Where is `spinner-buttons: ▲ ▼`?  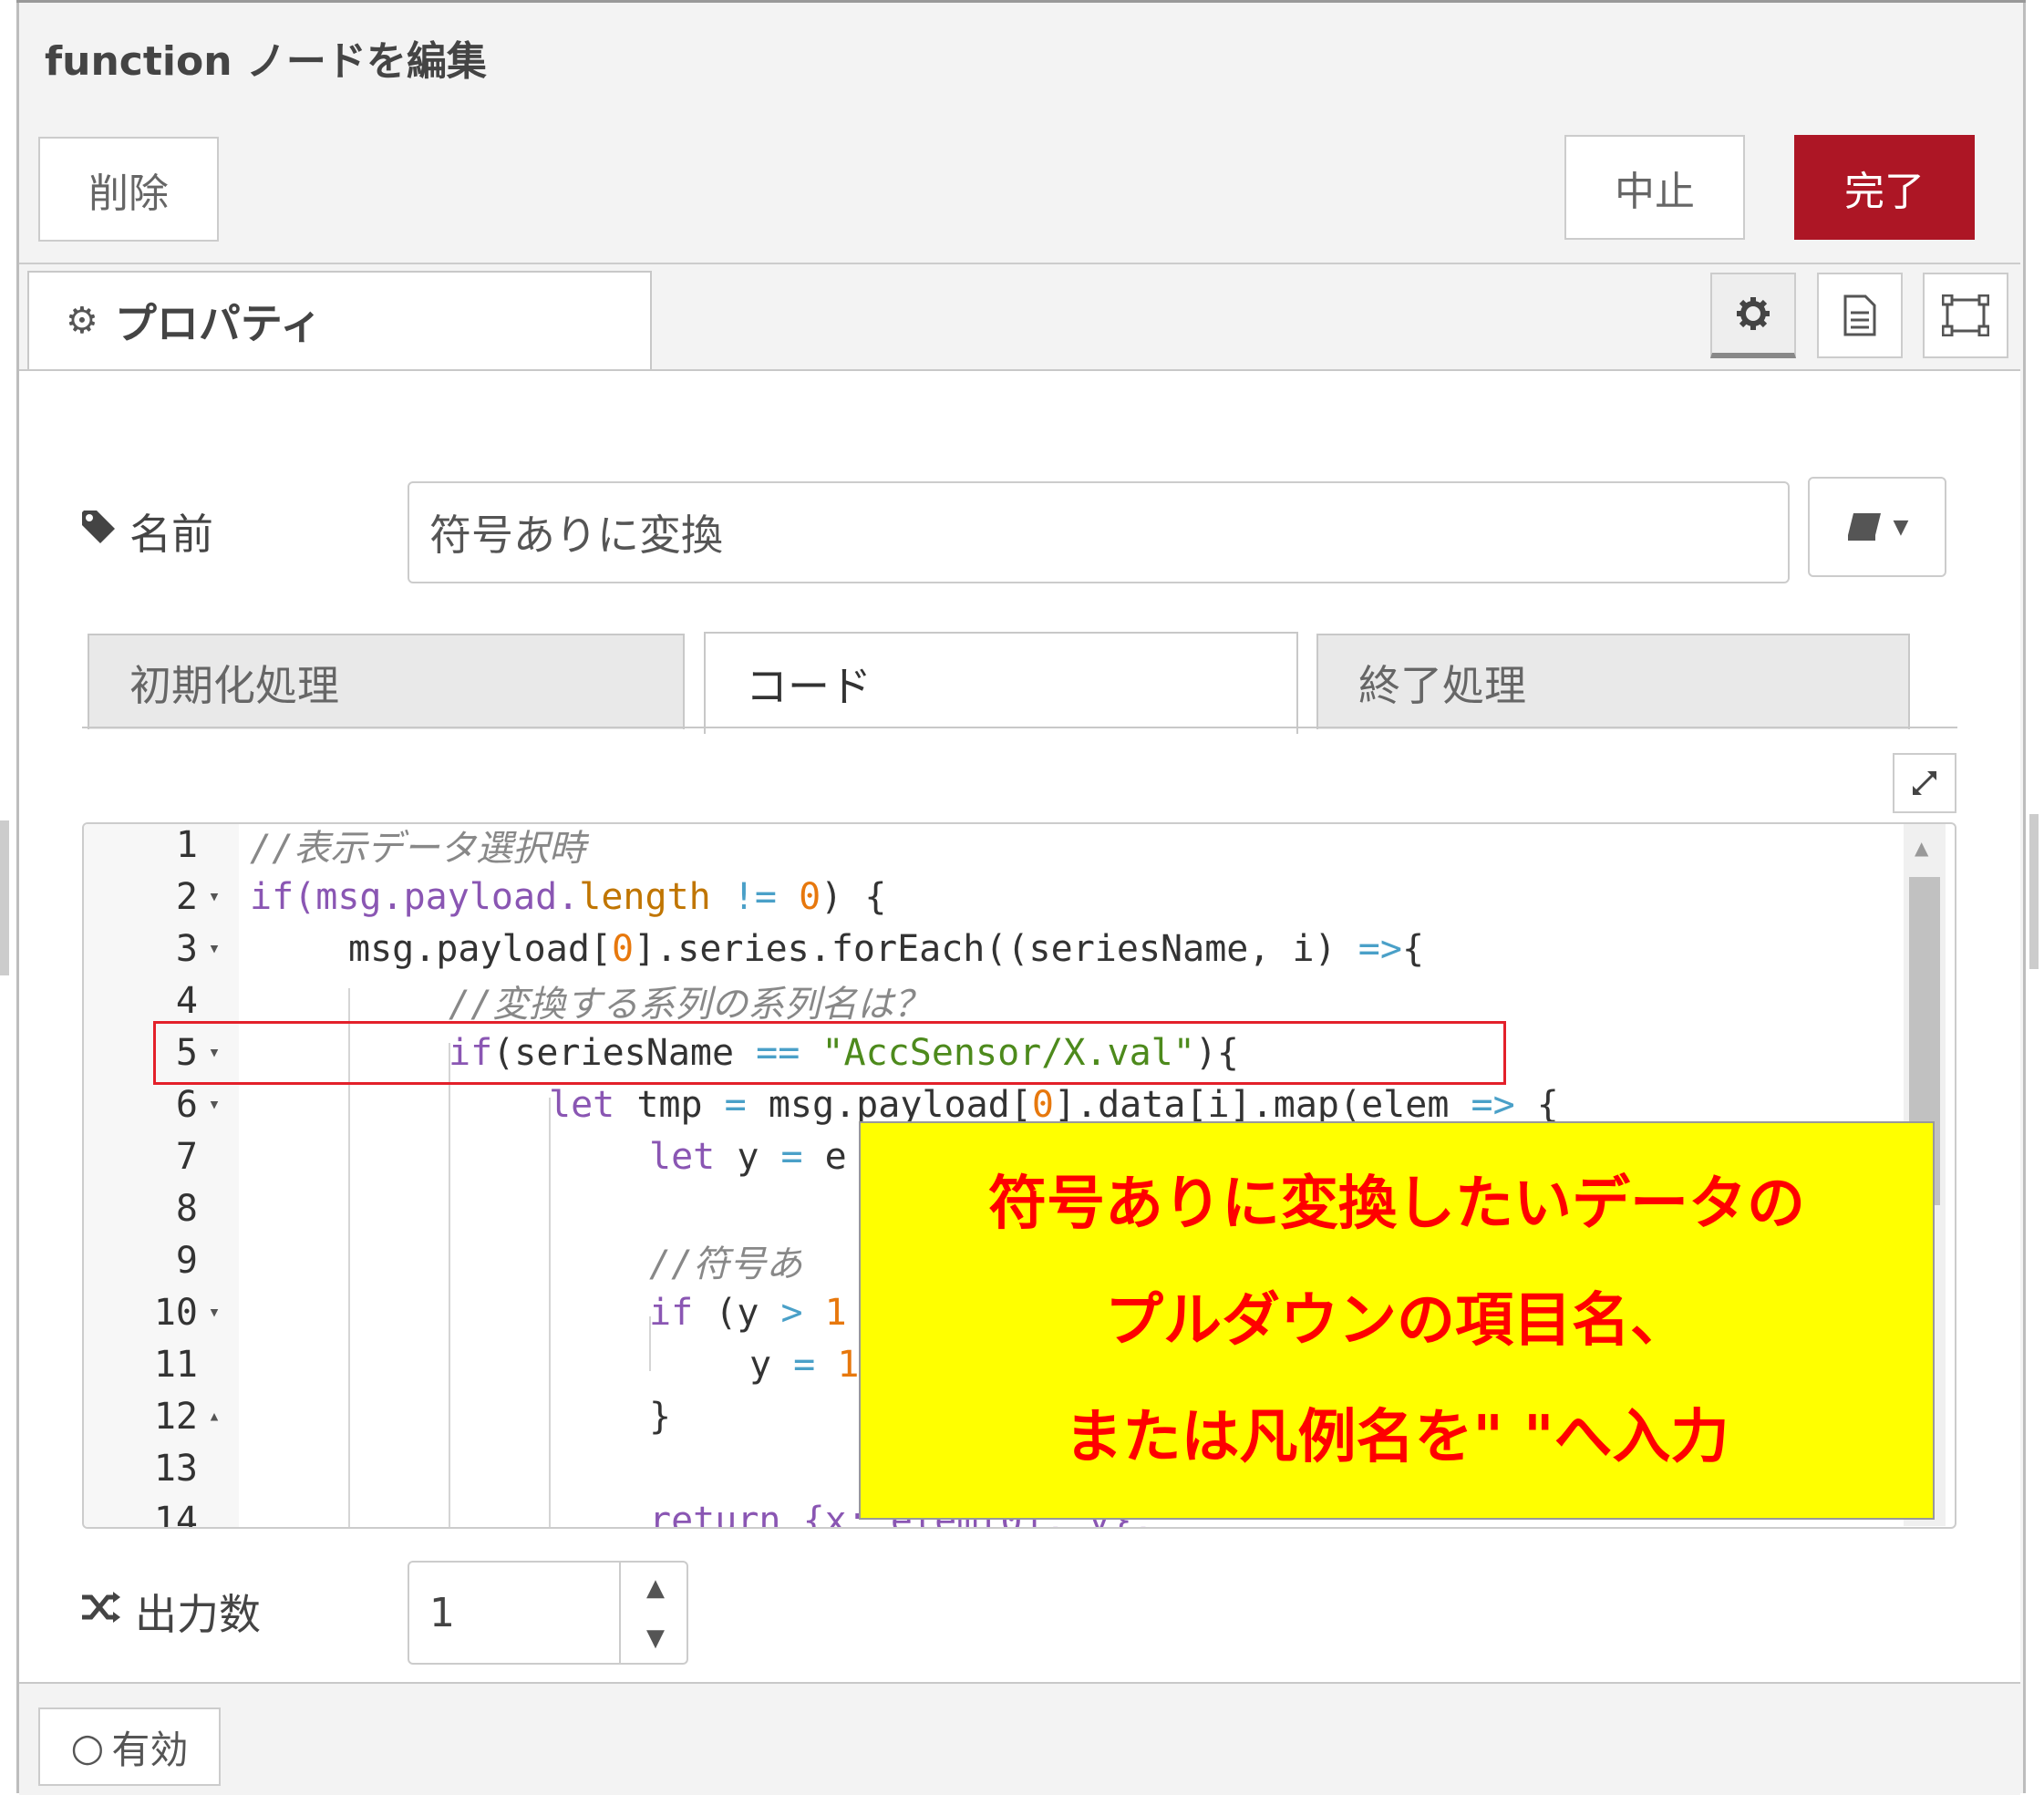
spinner-buttons: ▲ ▼ is located at coordinates (654, 1613).